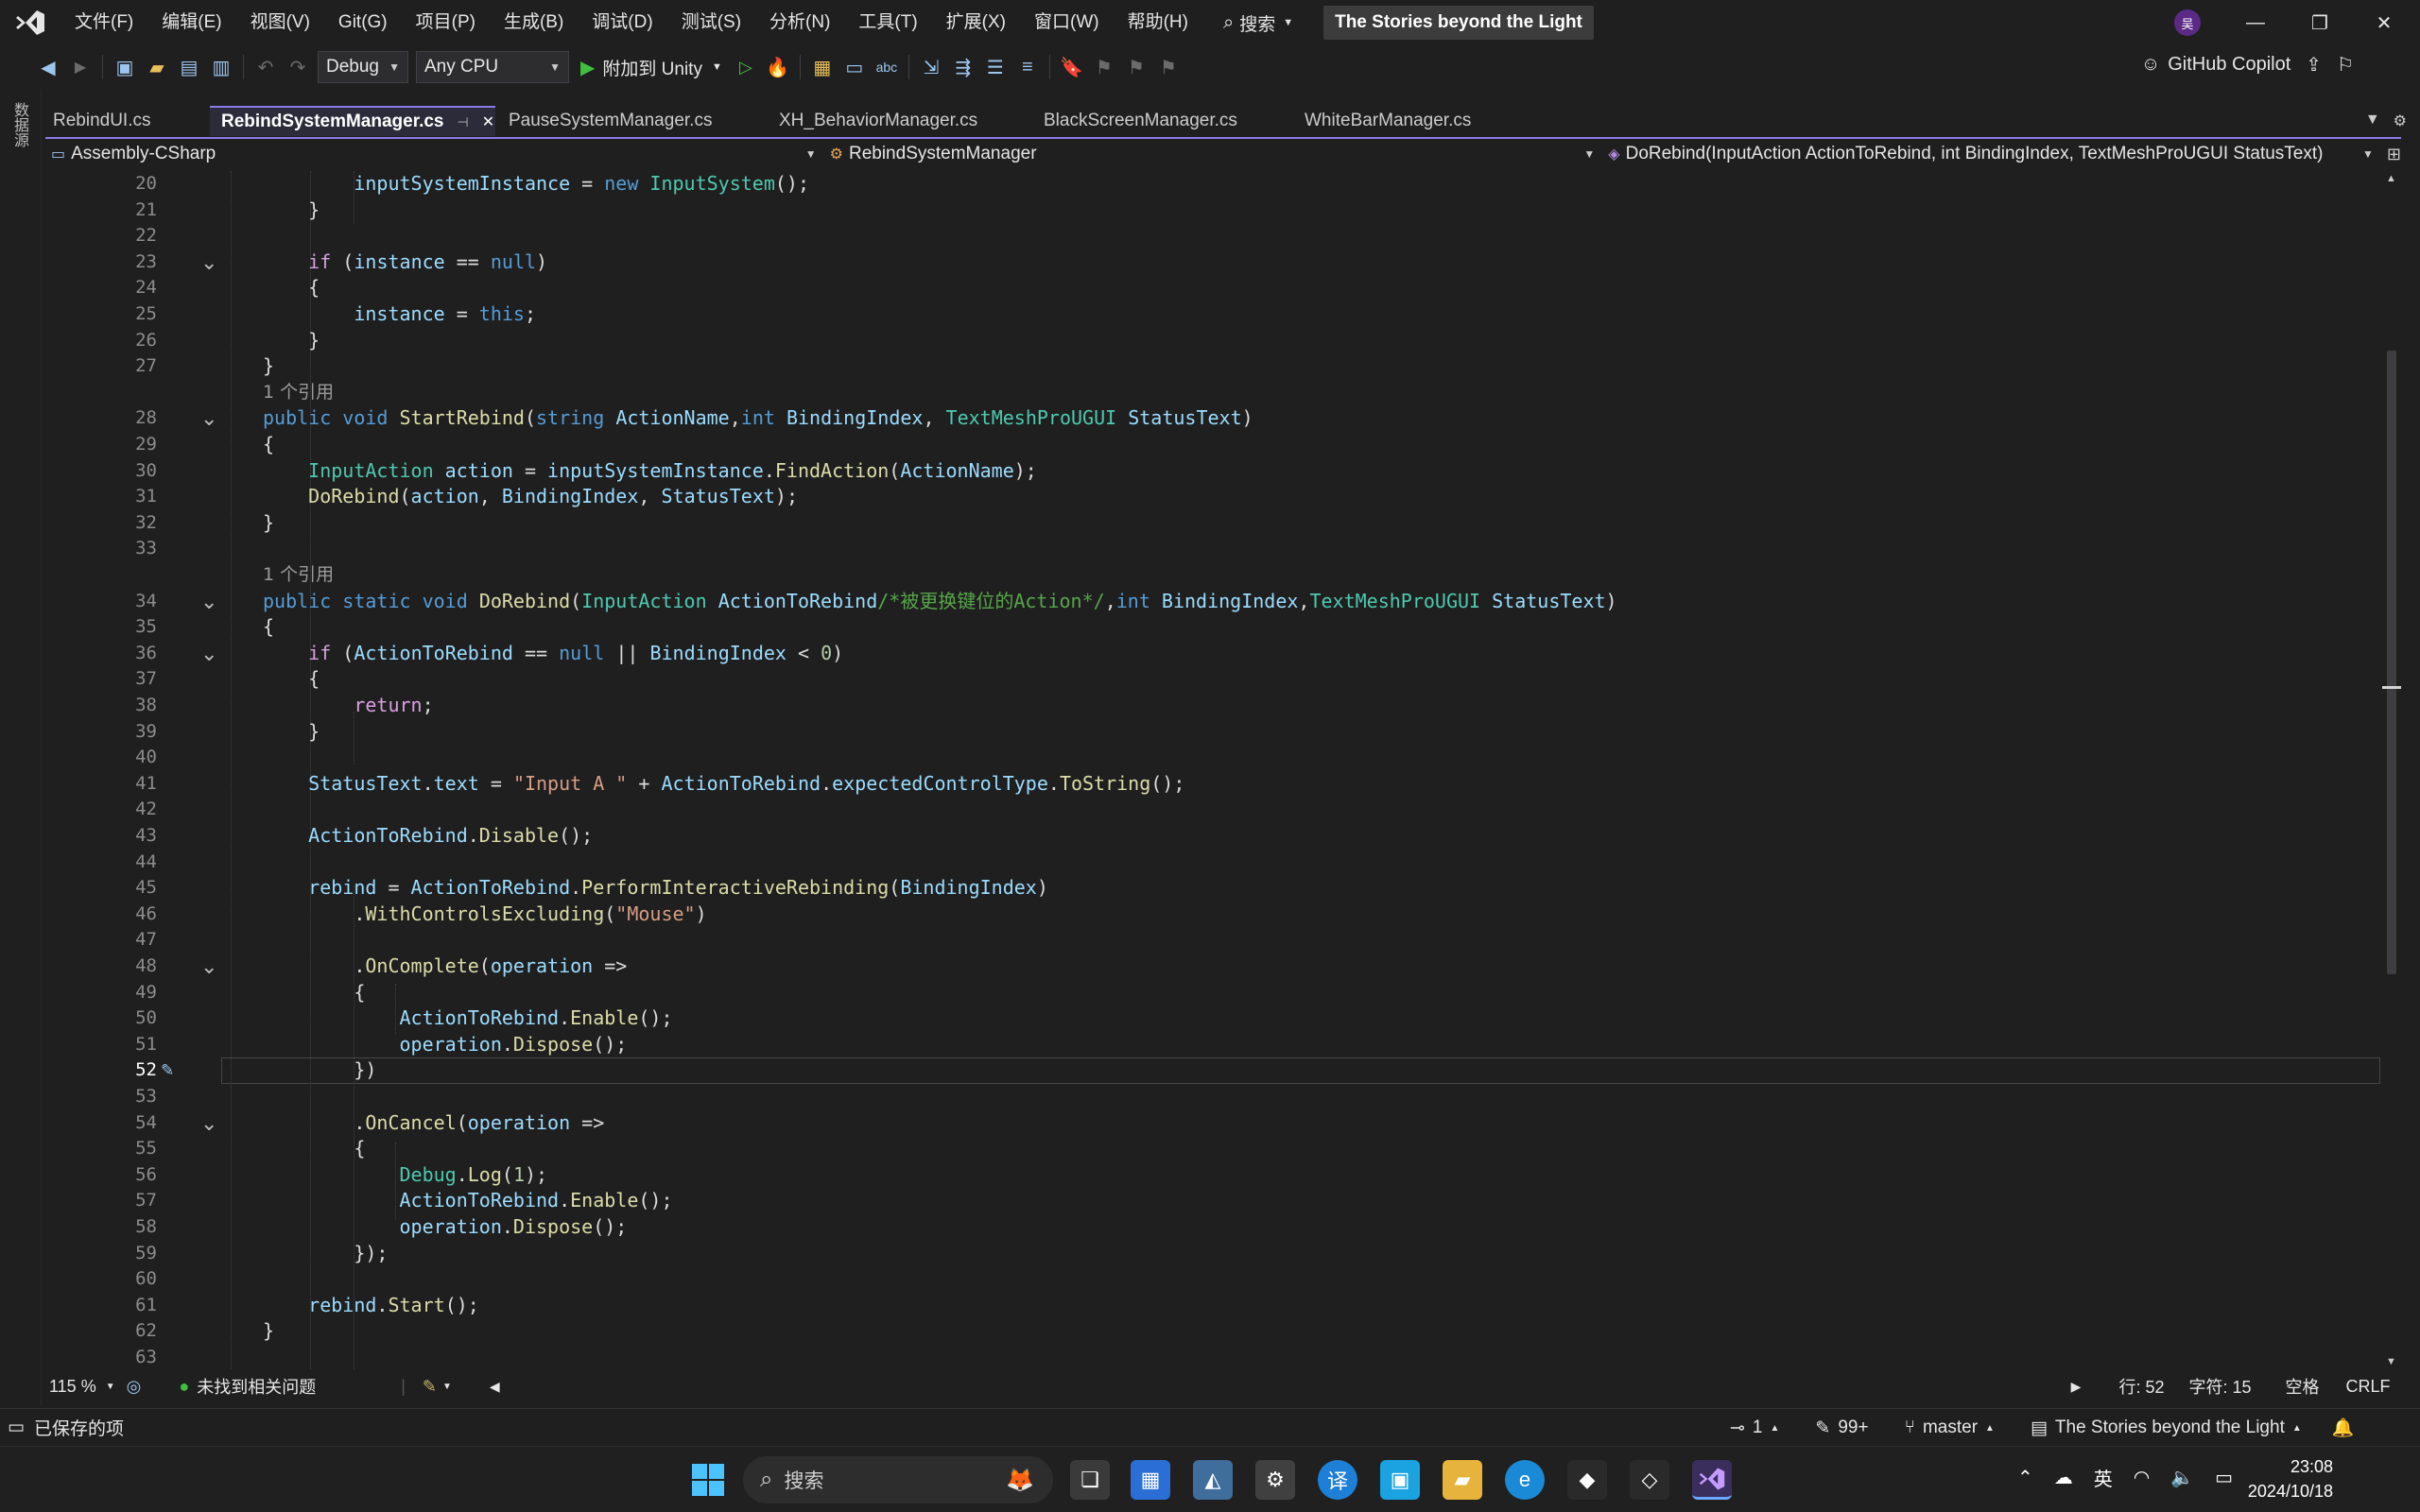  Describe the element at coordinates (888, 22) in the screenshot. I see `menu-item: 工具(T)` at that location.